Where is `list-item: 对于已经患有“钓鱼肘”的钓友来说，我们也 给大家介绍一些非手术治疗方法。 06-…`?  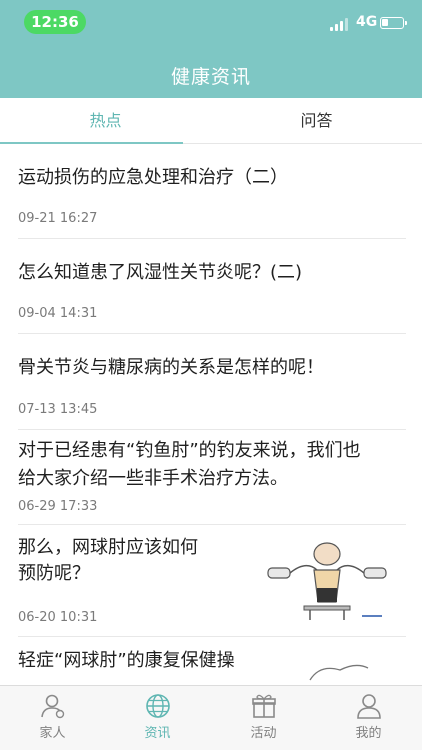 list-item: 对于已经患有“钓鱼肘”的钓友来说，我们也 给大家介绍一些非手术治疗方法。 06-… is located at coordinates (212, 477).